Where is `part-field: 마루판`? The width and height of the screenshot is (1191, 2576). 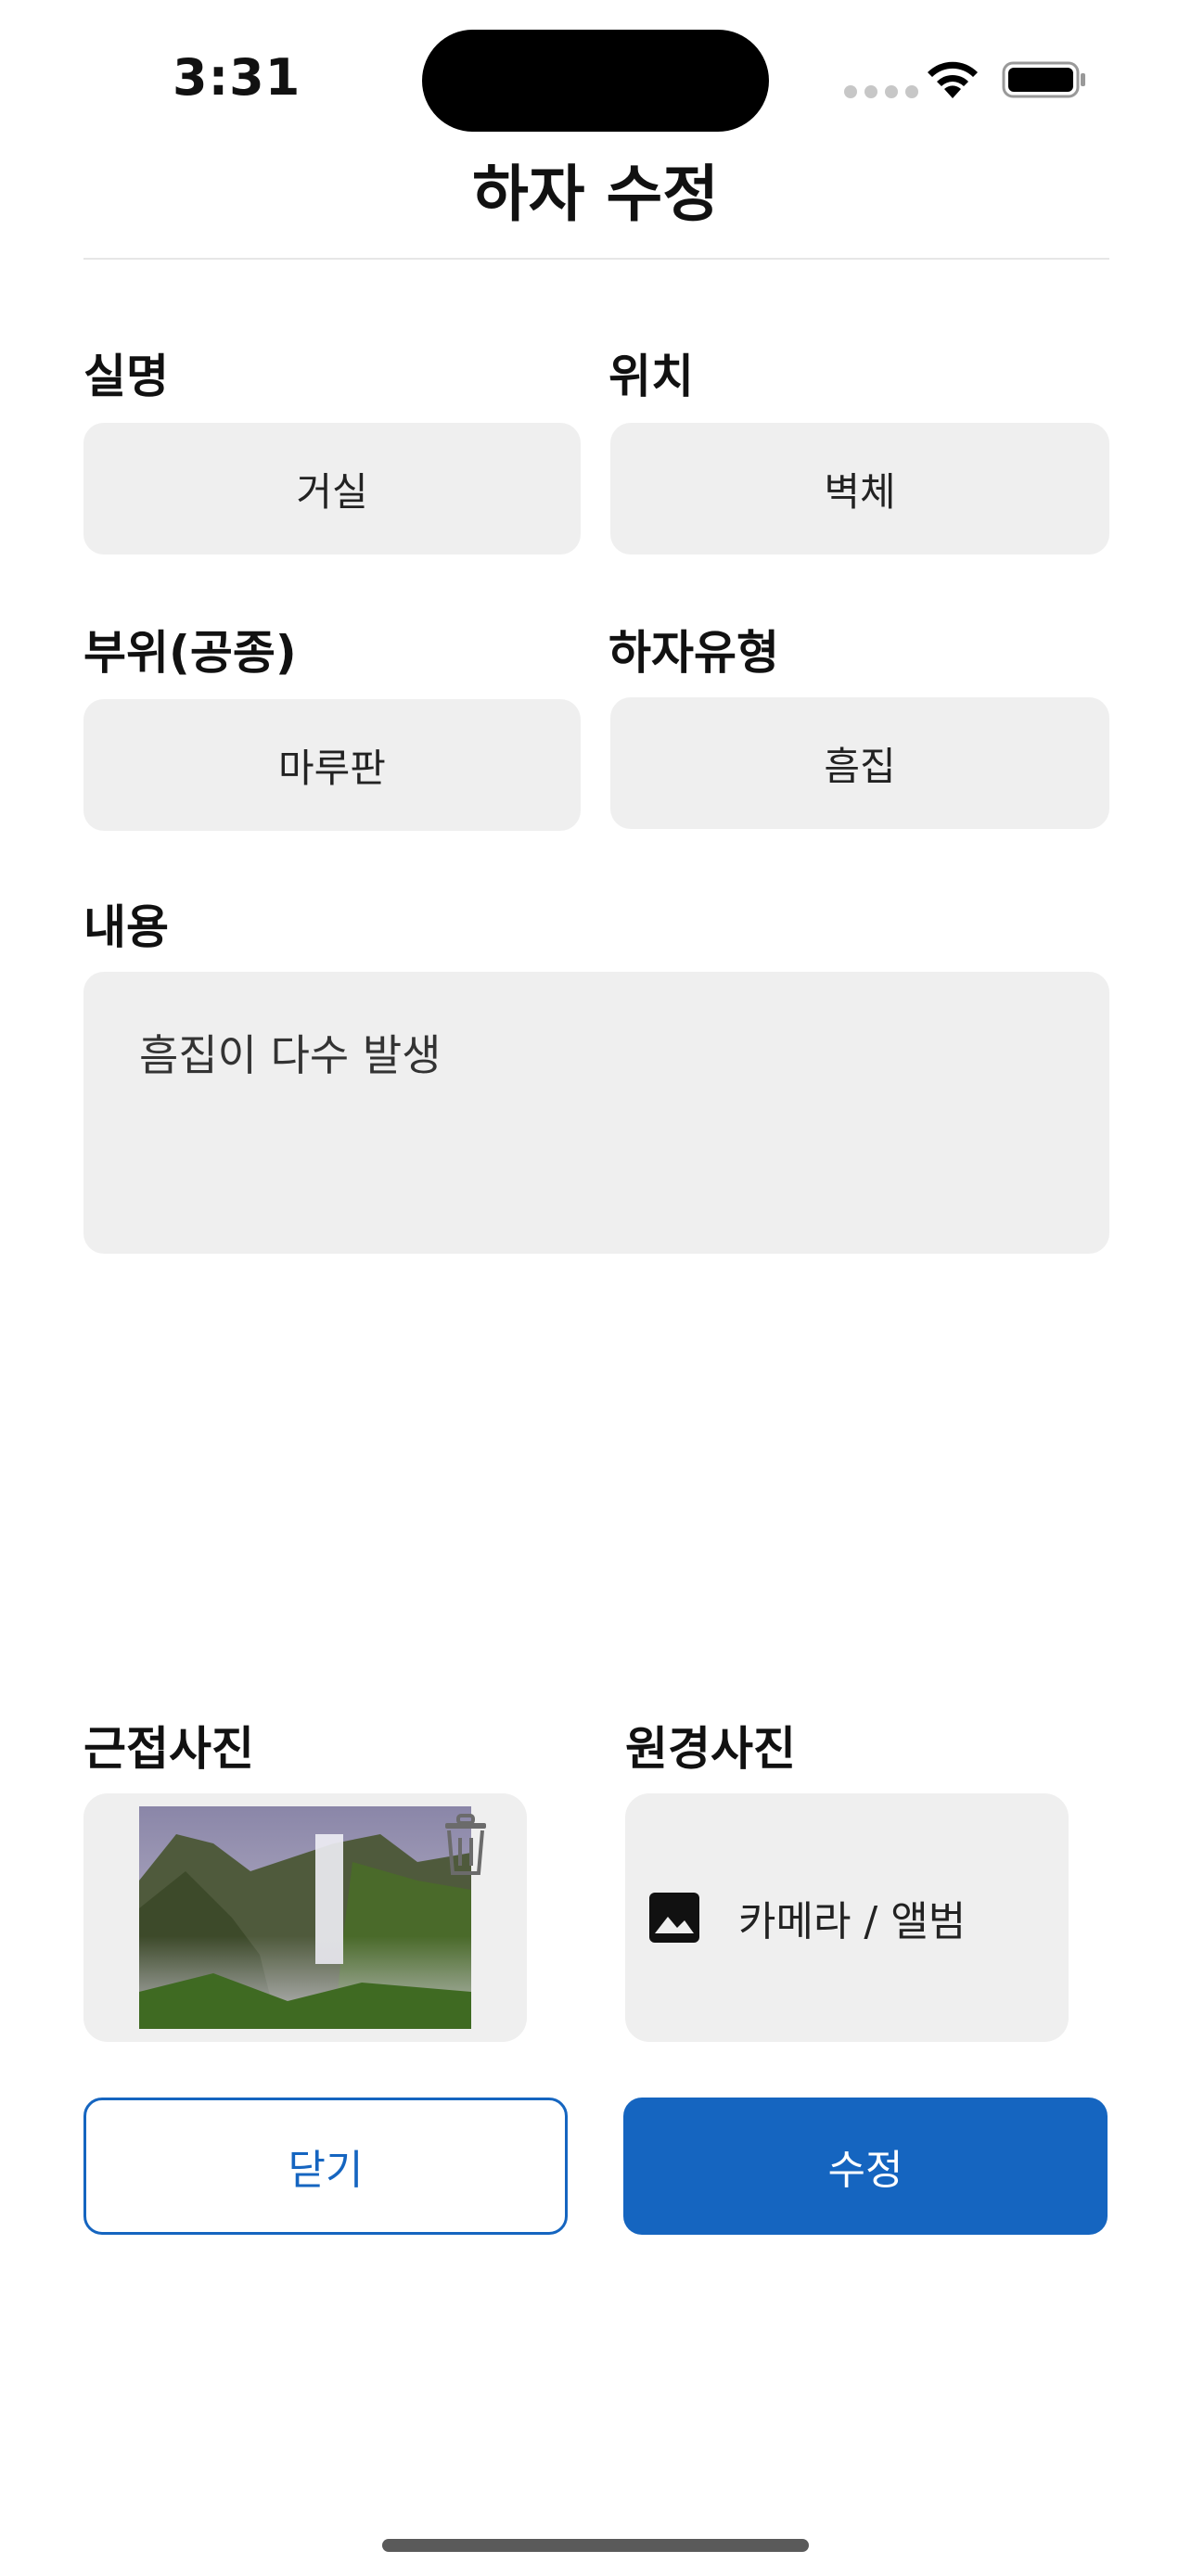 part-field: 마루판 is located at coordinates (332, 765).